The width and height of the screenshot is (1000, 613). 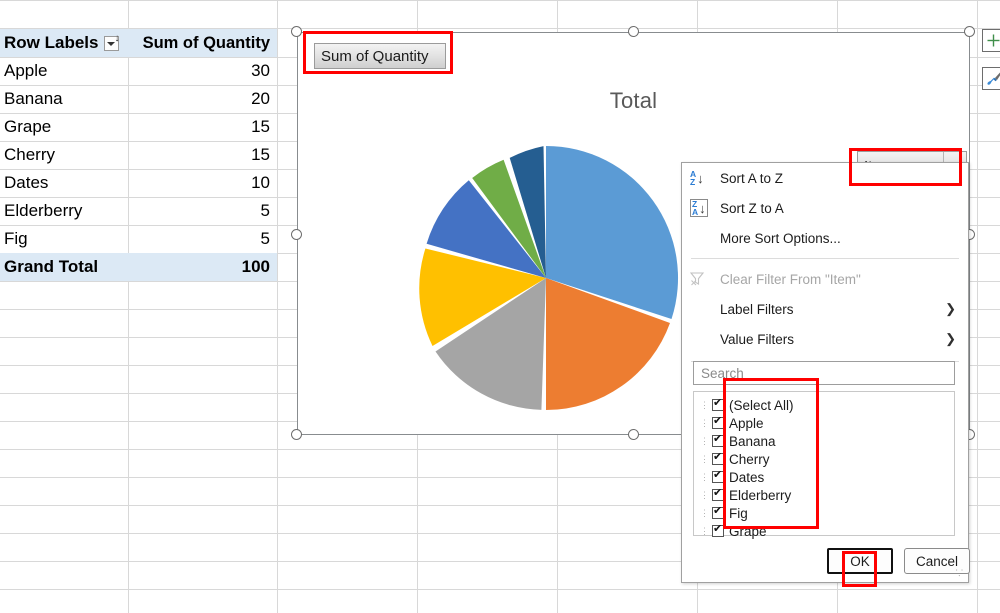 What do you see at coordinates (752, 441) in the screenshot?
I see `list-item-label: Banana` at bounding box center [752, 441].